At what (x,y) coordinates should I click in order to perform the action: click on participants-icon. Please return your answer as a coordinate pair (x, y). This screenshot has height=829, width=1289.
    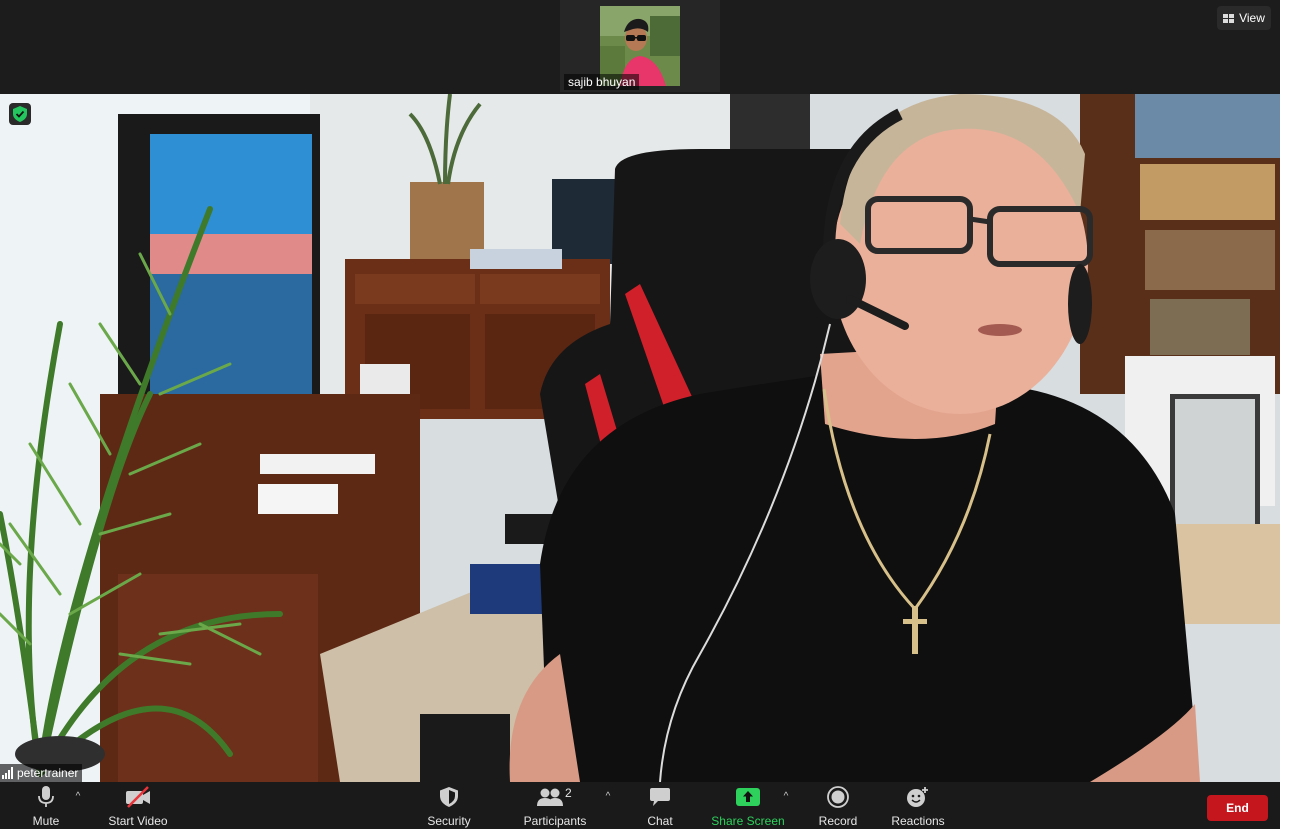
    Looking at the image, I should click on (550, 797).